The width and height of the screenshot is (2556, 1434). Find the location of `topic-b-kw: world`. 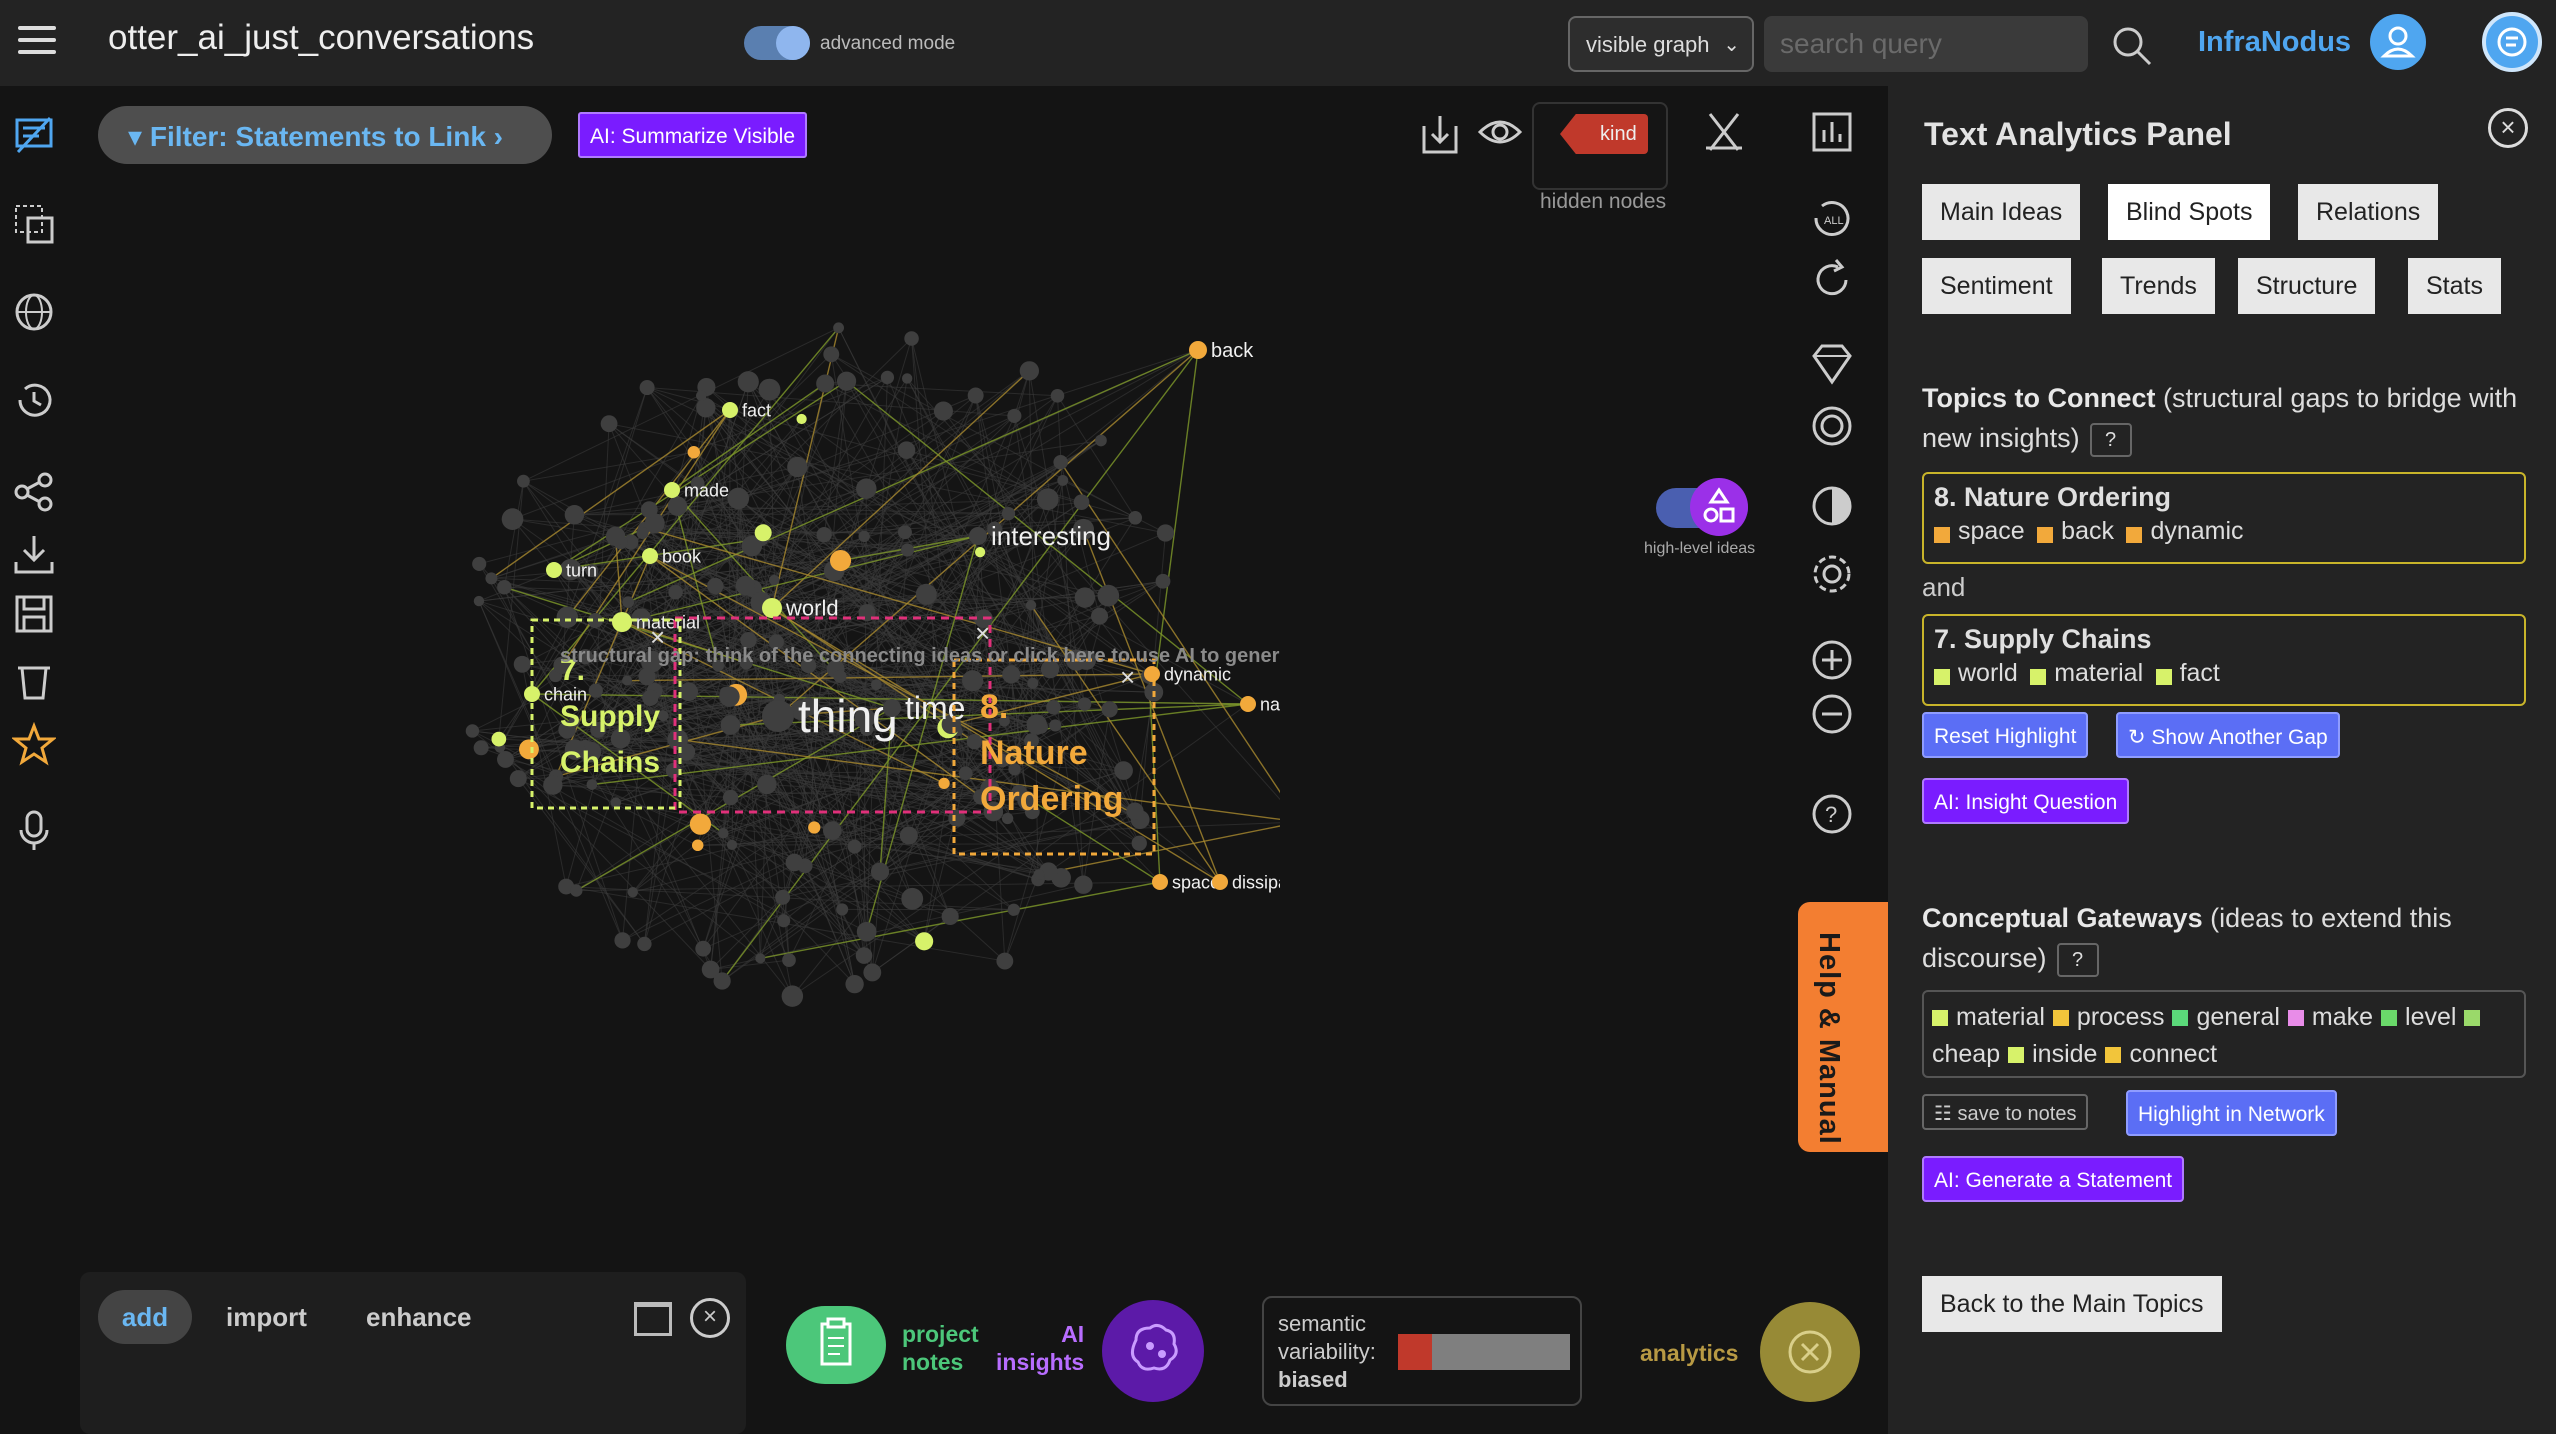

topic-b-kw: world is located at coordinates (1988, 673).